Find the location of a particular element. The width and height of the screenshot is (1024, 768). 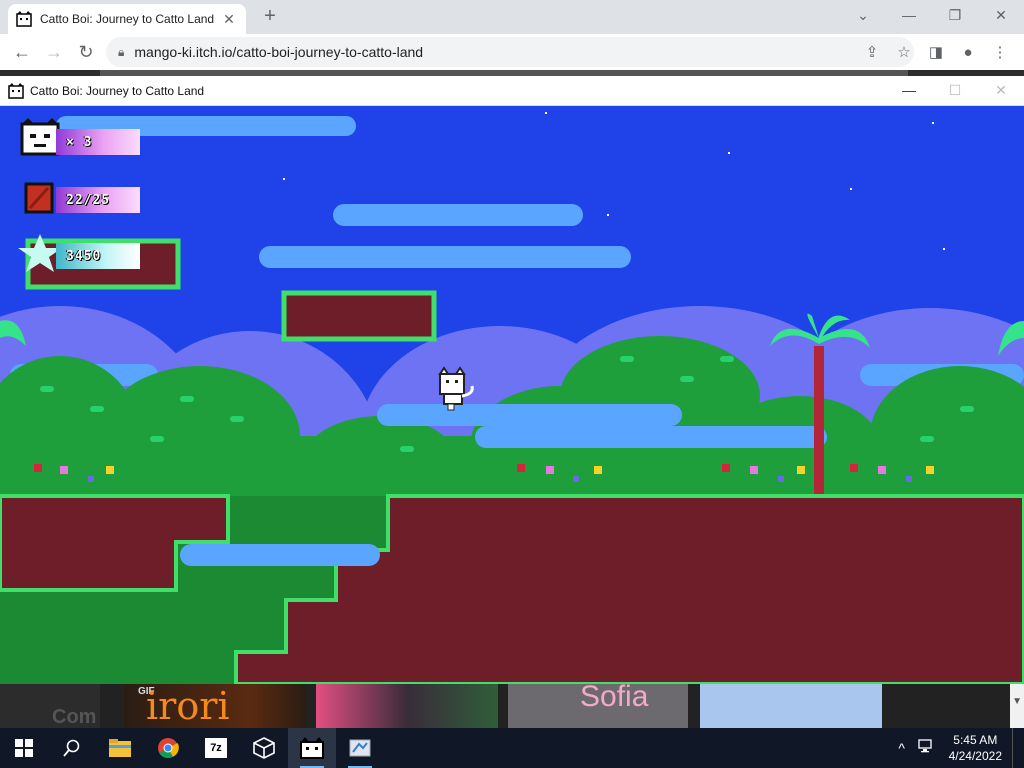

tab-title: Catto Boi: Journey to Catto Land is located at coordinates (127, 19).